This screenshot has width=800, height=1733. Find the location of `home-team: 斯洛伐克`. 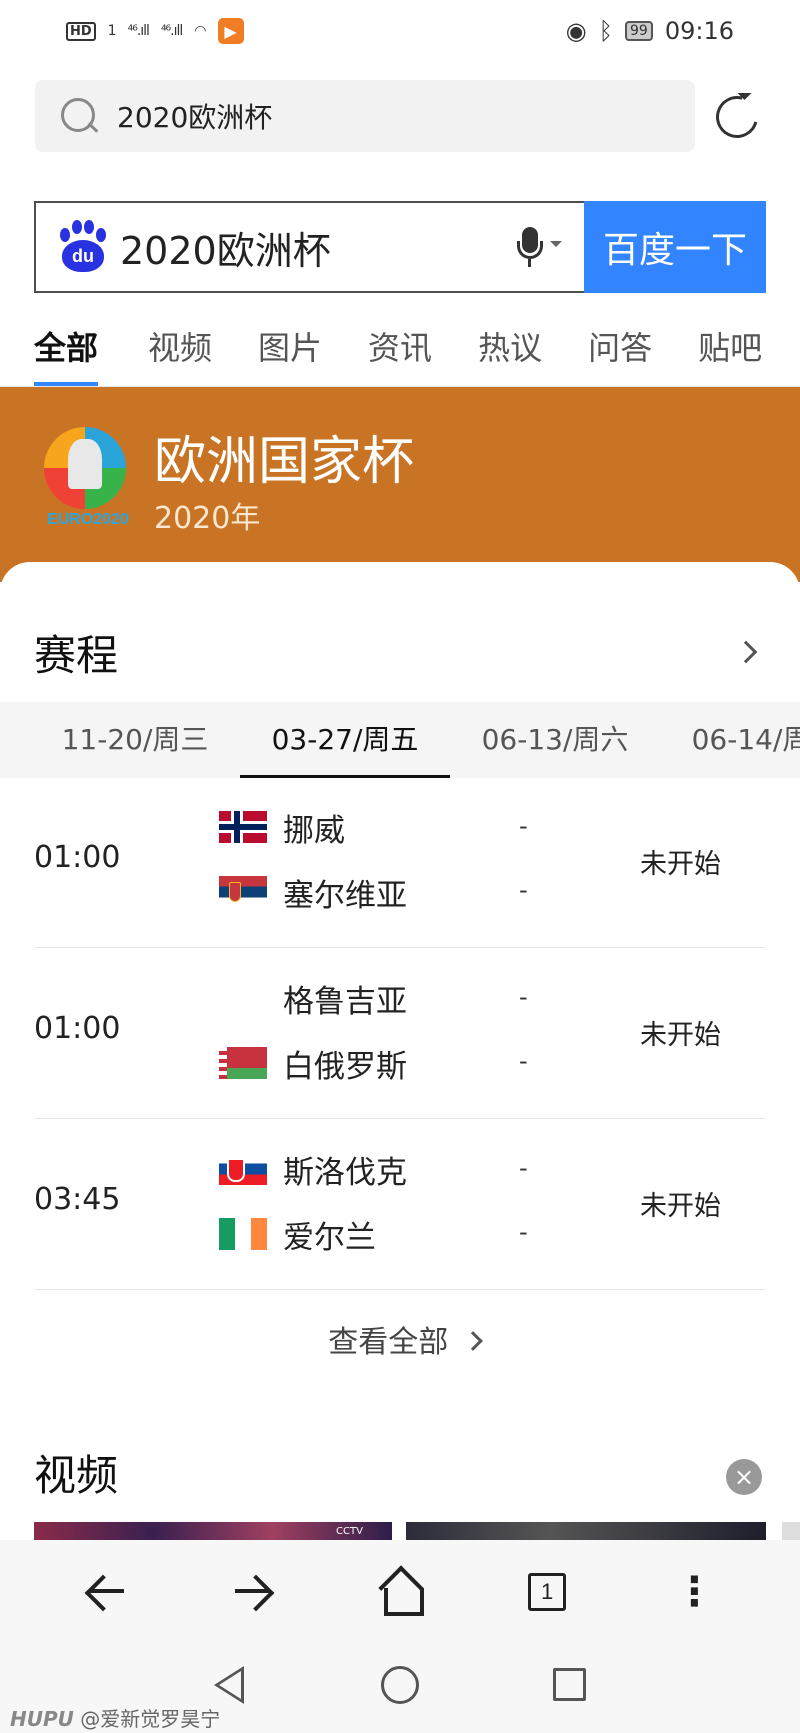

home-team: 斯洛伐克 is located at coordinates (313, 1169).